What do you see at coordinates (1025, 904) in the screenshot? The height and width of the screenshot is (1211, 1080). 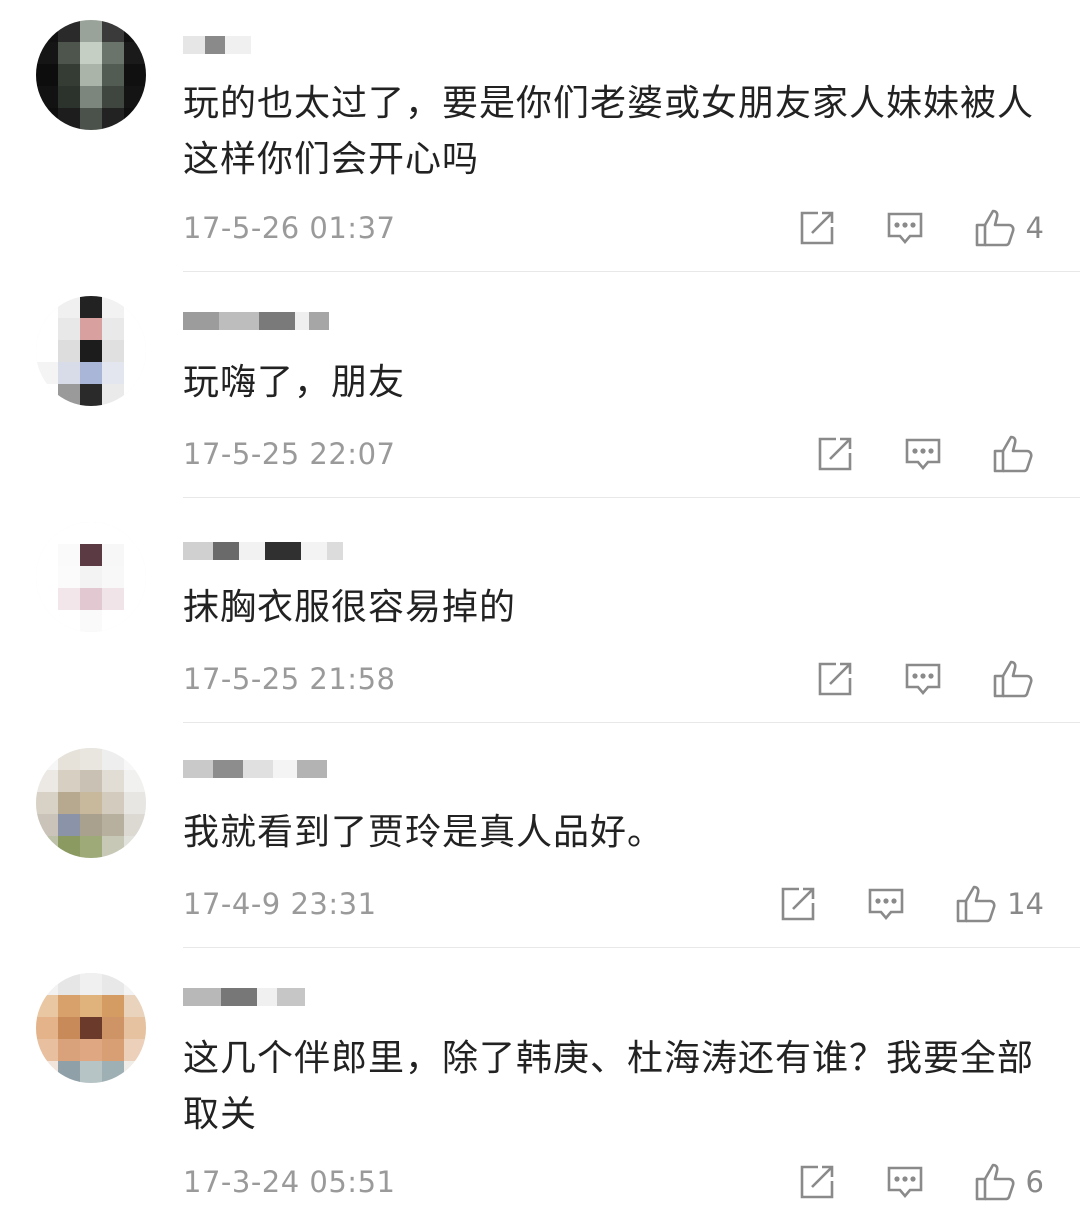 I see `like-count: 14` at bounding box center [1025, 904].